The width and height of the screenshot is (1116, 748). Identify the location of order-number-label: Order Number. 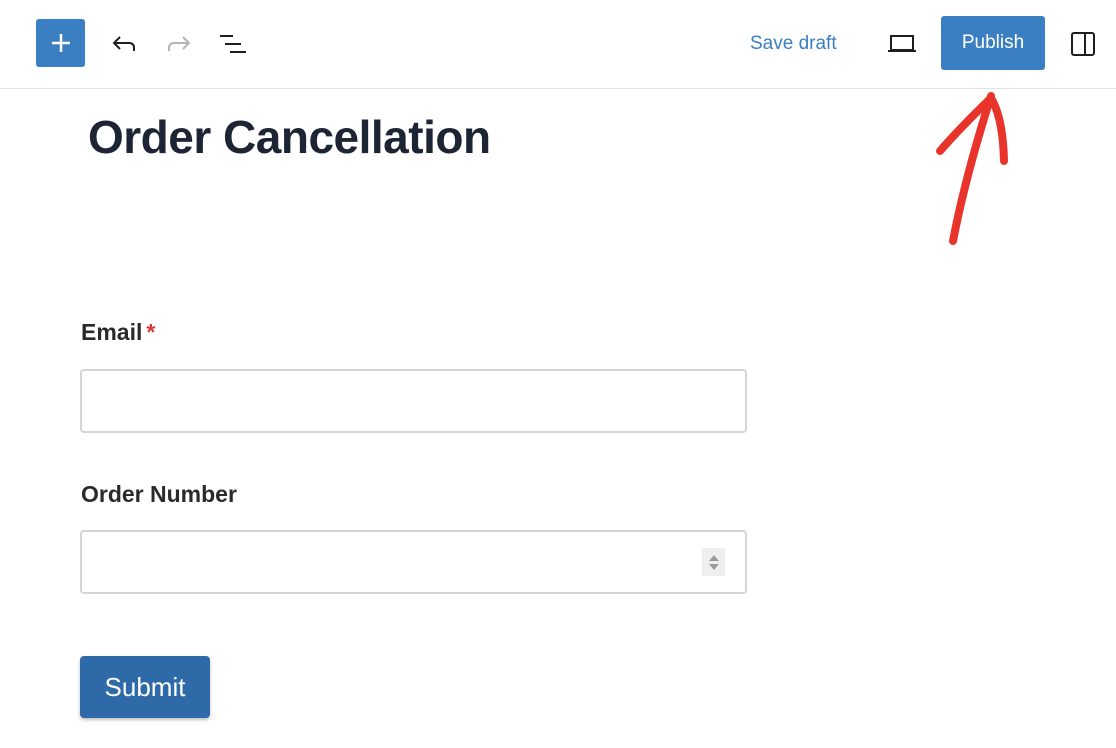
(159, 494).